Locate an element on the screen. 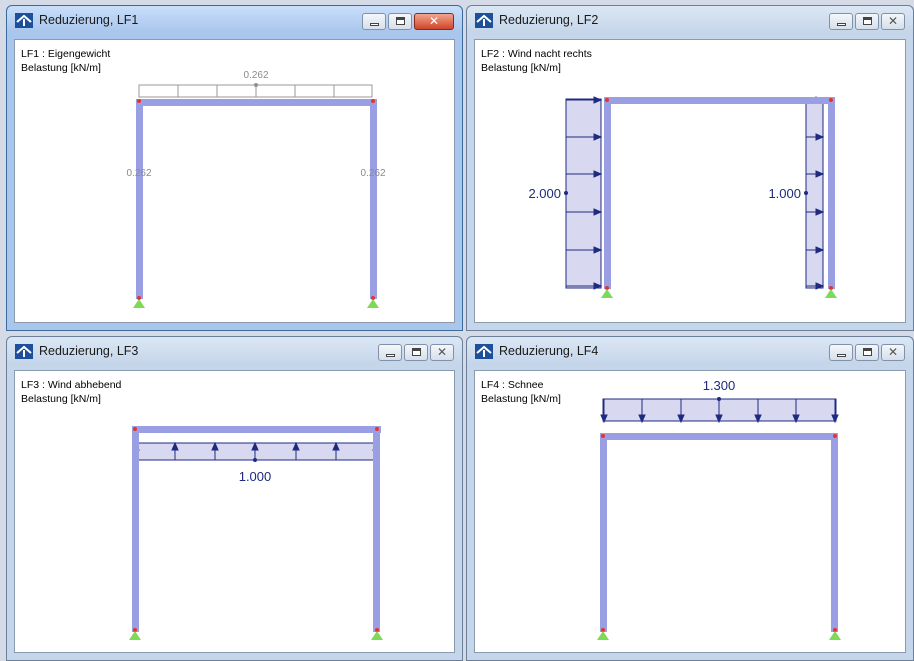  title-bar: Reduzierung, LF4 ✕ is located at coordinates (690, 352).